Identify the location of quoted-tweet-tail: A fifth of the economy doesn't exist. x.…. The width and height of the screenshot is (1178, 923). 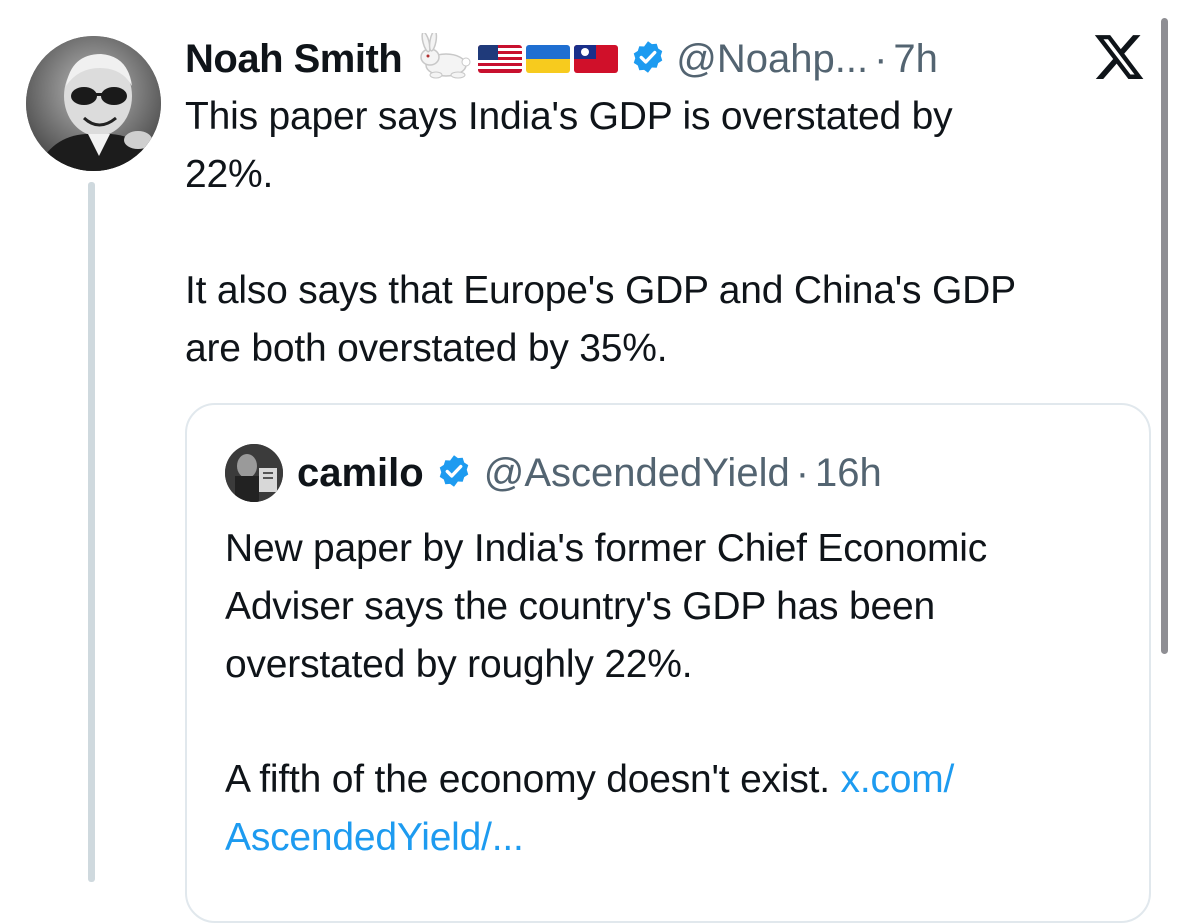
(675, 809).